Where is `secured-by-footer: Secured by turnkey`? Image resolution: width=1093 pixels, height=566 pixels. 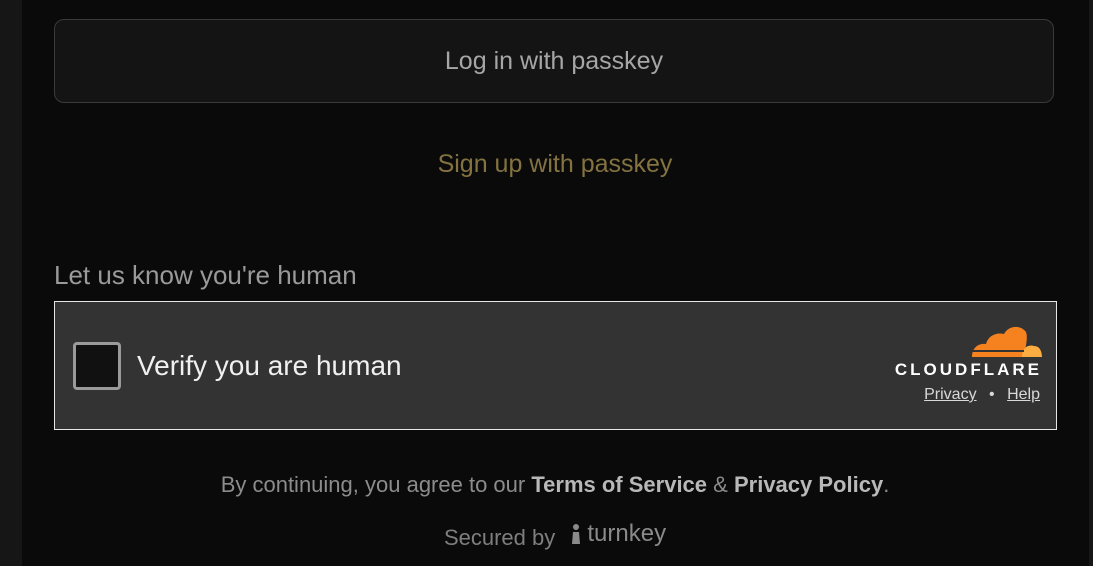
secured-by-footer: Secured by turnkey is located at coordinates (555, 535).